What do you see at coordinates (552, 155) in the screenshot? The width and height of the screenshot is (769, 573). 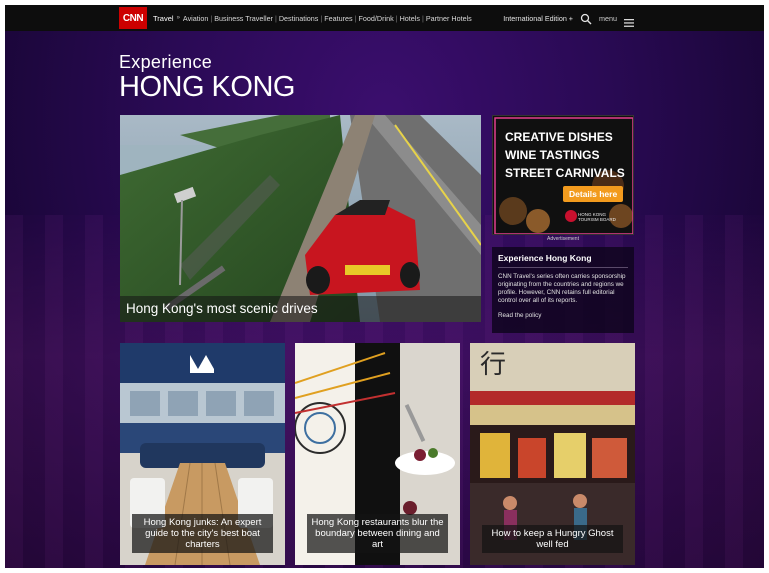 I see `ad-line-2: WINE TASTINGS` at bounding box center [552, 155].